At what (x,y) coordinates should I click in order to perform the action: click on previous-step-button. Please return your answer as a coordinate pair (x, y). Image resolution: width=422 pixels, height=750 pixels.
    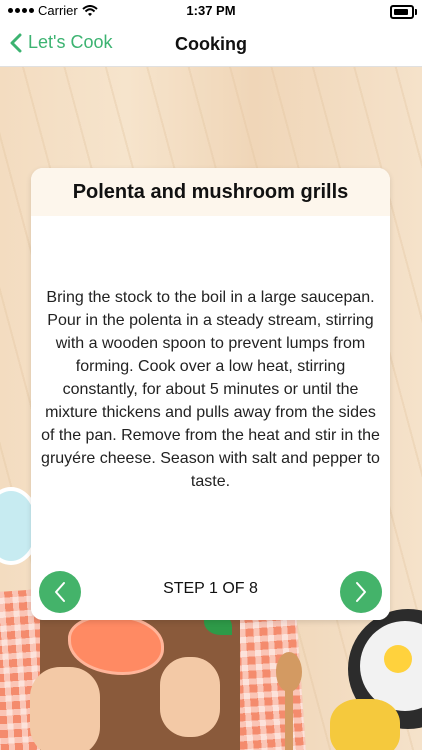
    Looking at the image, I should click on (60, 592).